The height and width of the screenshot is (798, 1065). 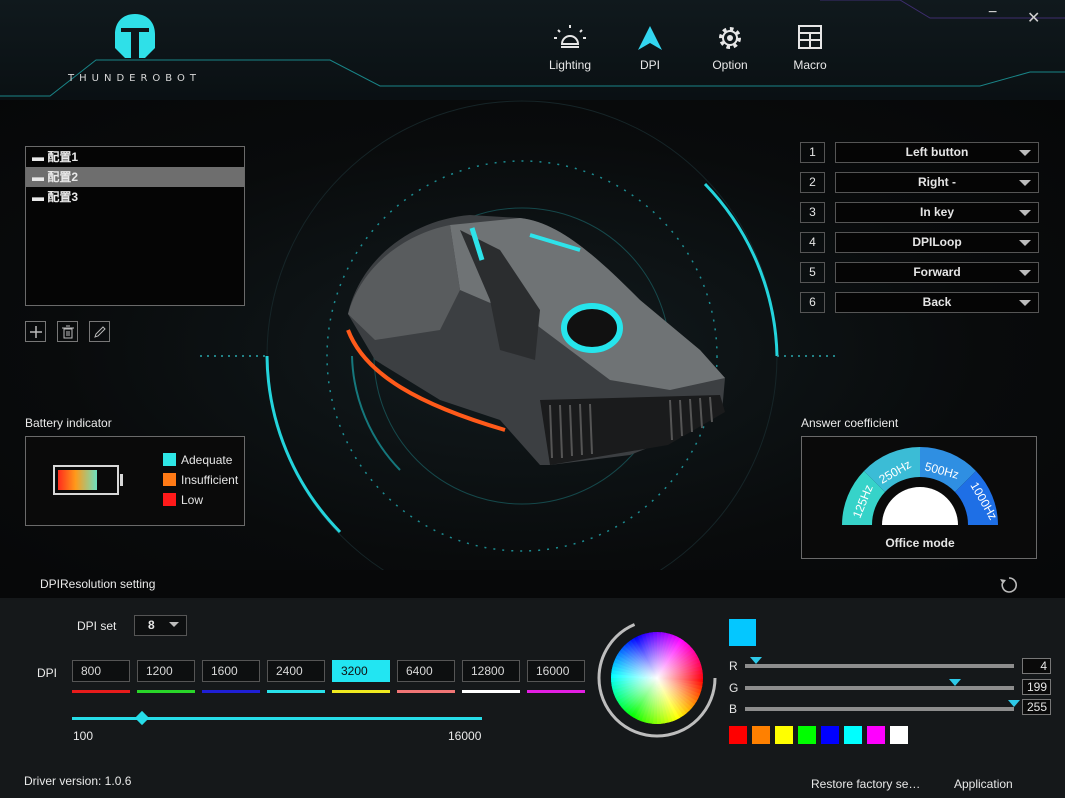 I want to click on dpi-label: DPI, so click(x=47, y=673).